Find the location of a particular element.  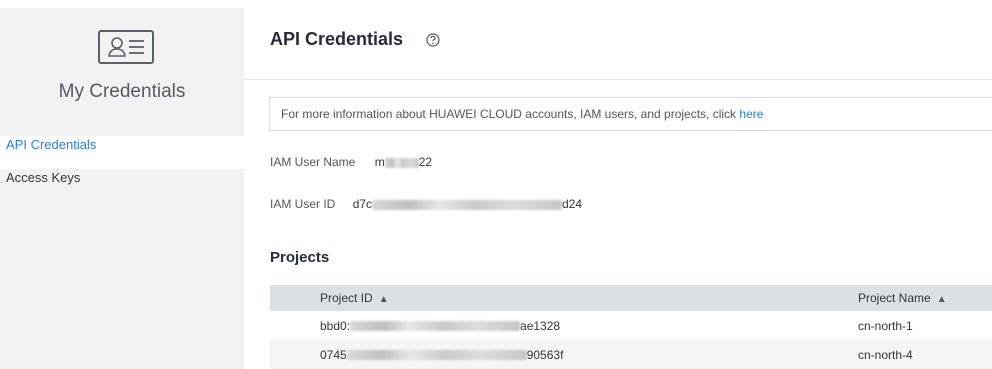

iam-user-name-prefix: m is located at coordinates (379, 162).